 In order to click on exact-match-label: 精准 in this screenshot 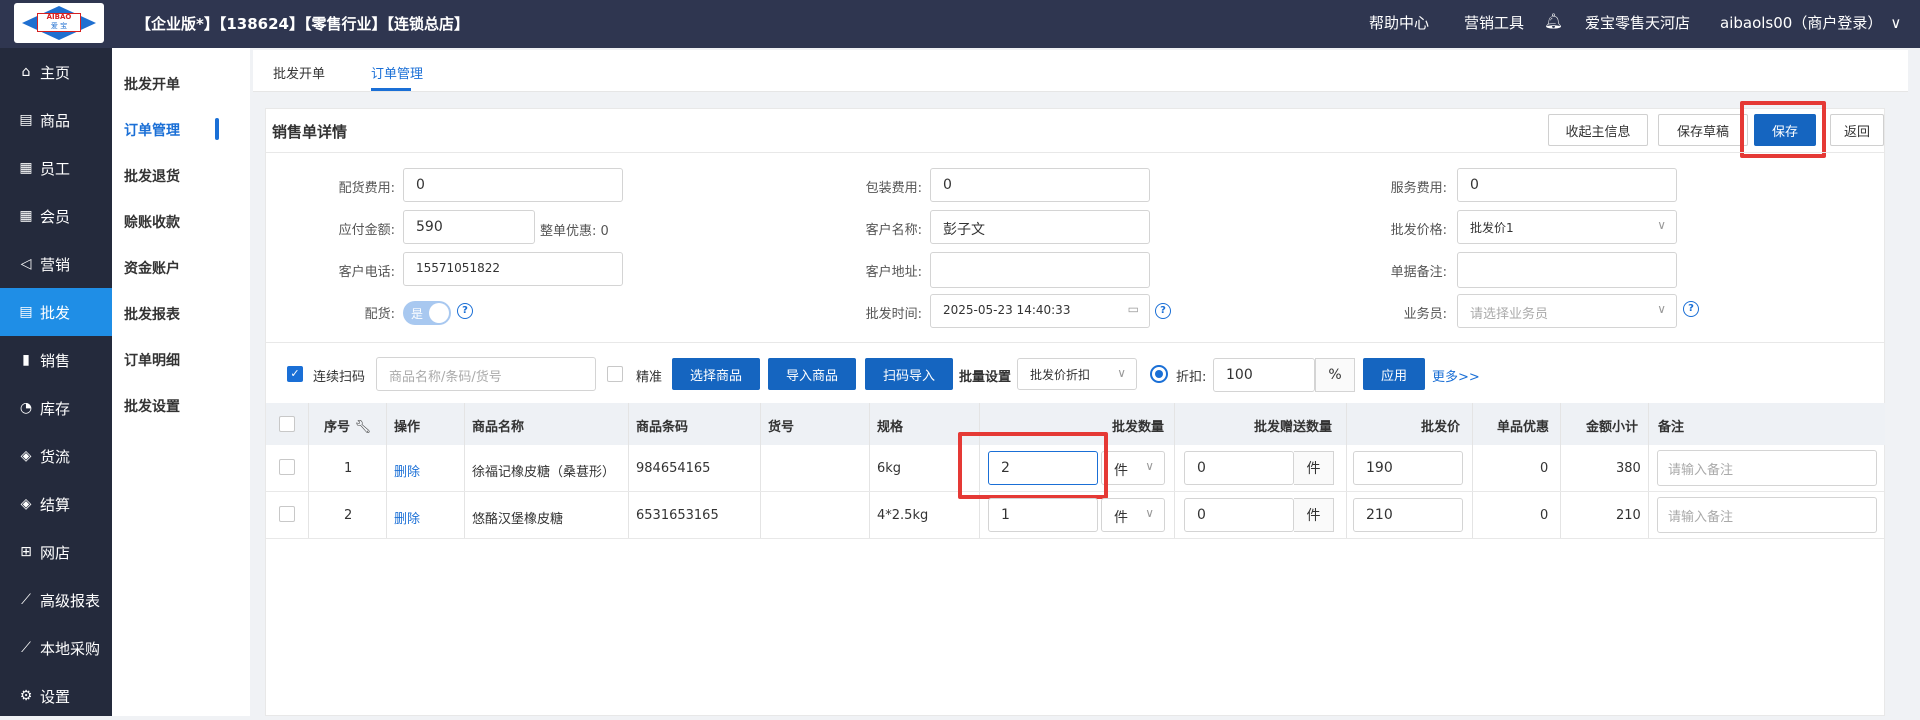, I will do `click(649, 377)`.